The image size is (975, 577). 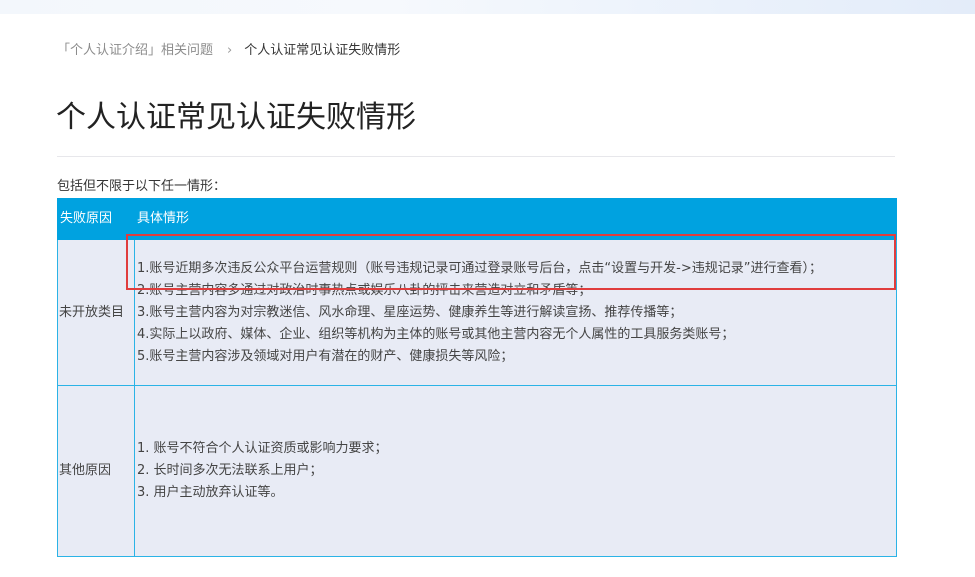 I want to click on table-header-row: 失败原因 具体情形, so click(x=477, y=219).